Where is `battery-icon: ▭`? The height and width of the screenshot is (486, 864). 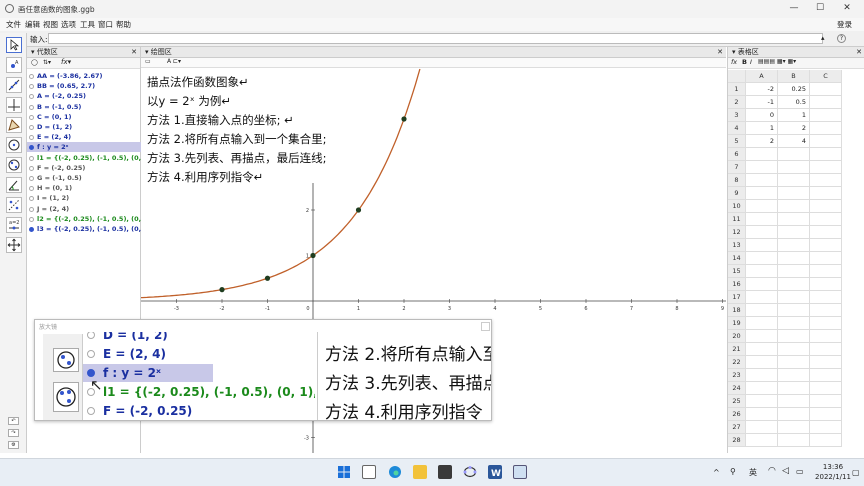
battery-icon: ▭ is located at coordinates (800, 471).